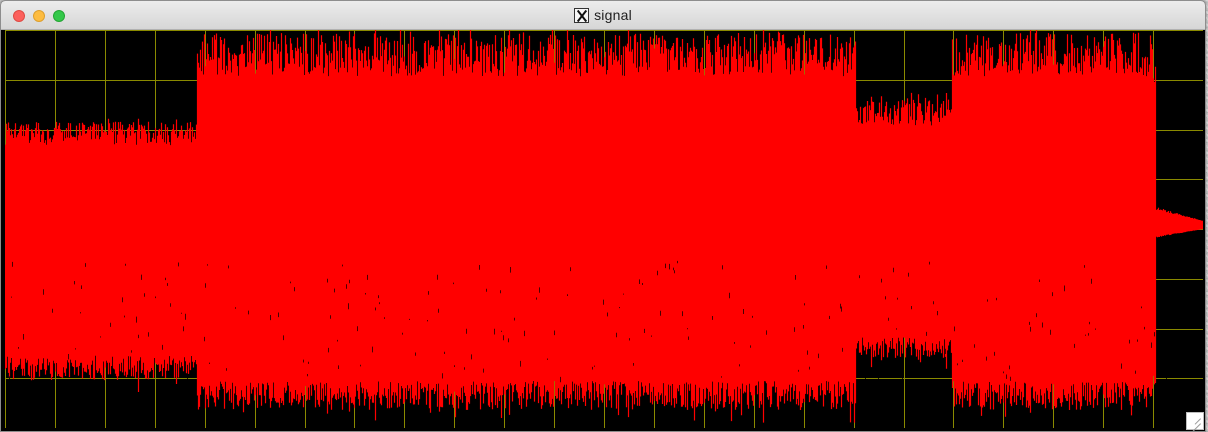 This screenshot has width=1208, height=432. I want to click on title-bar: signal, so click(603, 15).